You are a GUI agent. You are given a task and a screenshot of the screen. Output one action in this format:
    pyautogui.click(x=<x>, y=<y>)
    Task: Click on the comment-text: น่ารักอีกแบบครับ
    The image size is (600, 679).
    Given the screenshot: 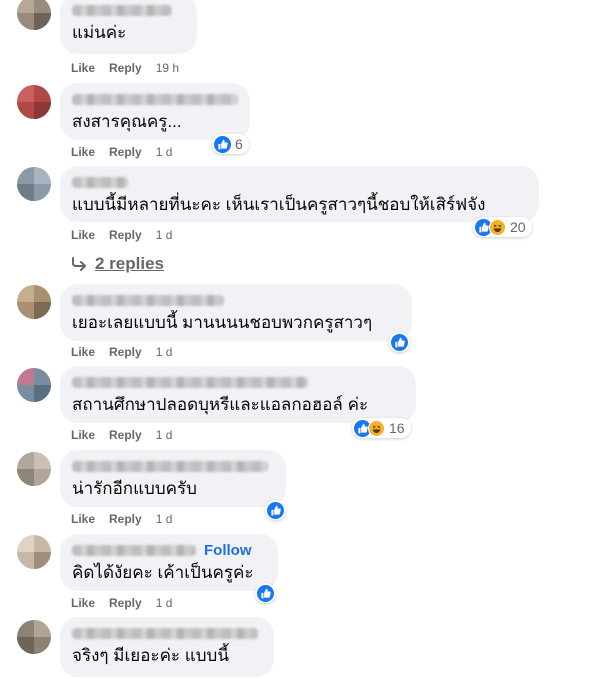 What is the action you would take?
    pyautogui.click(x=134, y=488)
    